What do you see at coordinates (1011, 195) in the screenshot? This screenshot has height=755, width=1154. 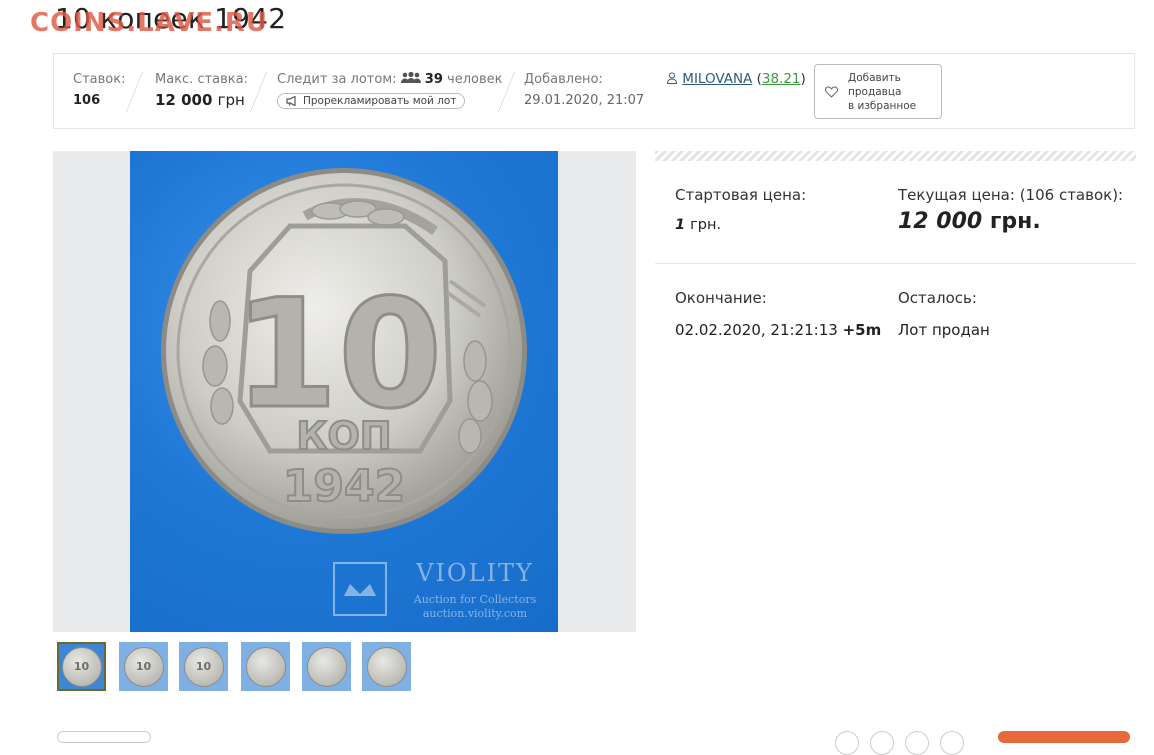 I see `current-price-label: Текущая цена: (106 ставок):` at bounding box center [1011, 195].